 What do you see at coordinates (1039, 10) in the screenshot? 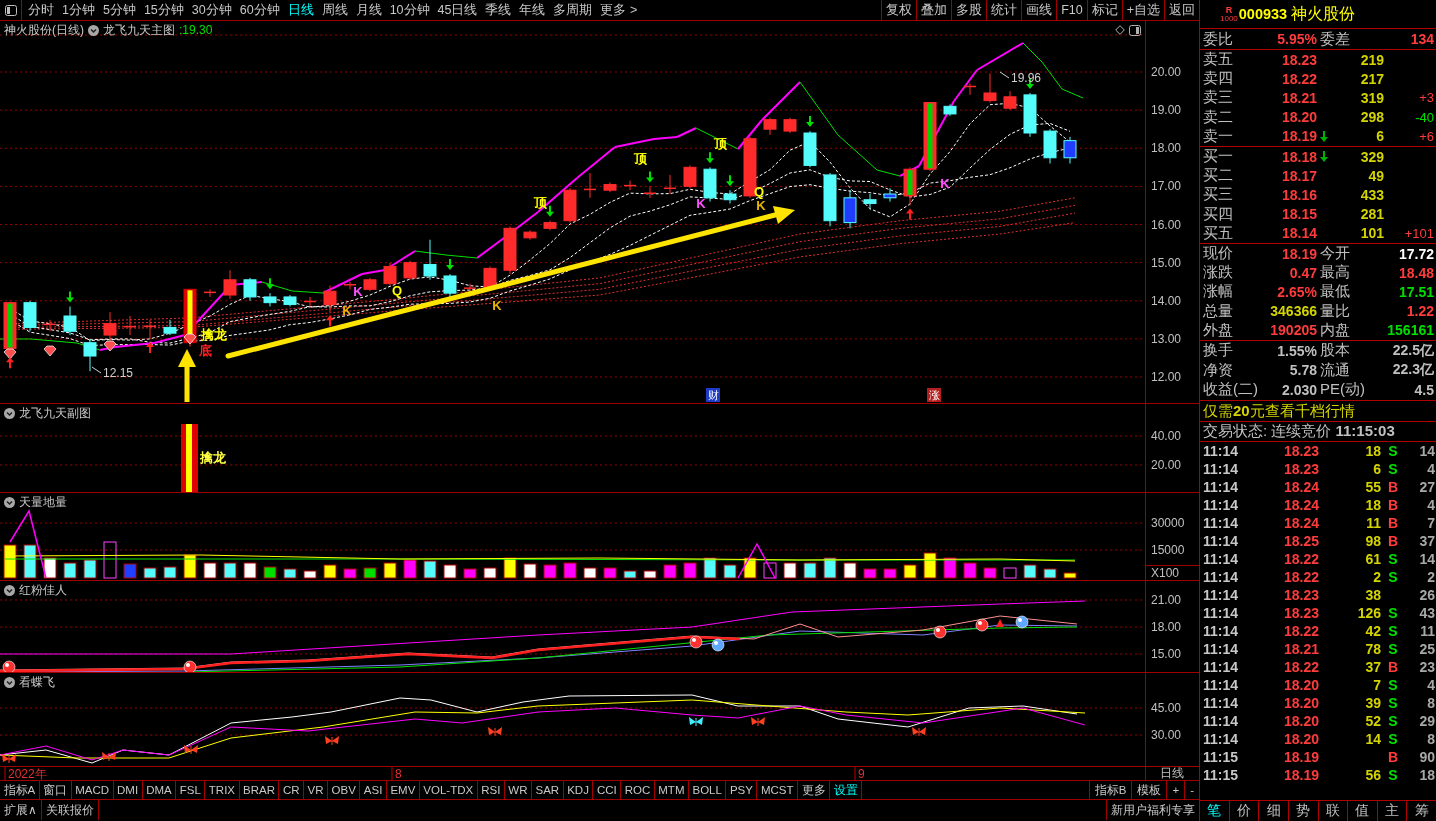
I see `toolbar-button: 画线` at bounding box center [1039, 10].